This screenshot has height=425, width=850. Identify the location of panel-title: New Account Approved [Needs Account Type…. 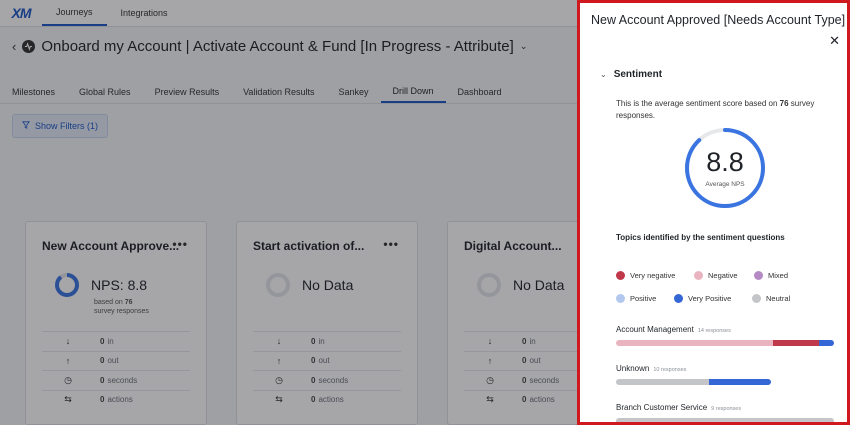
(718, 20).